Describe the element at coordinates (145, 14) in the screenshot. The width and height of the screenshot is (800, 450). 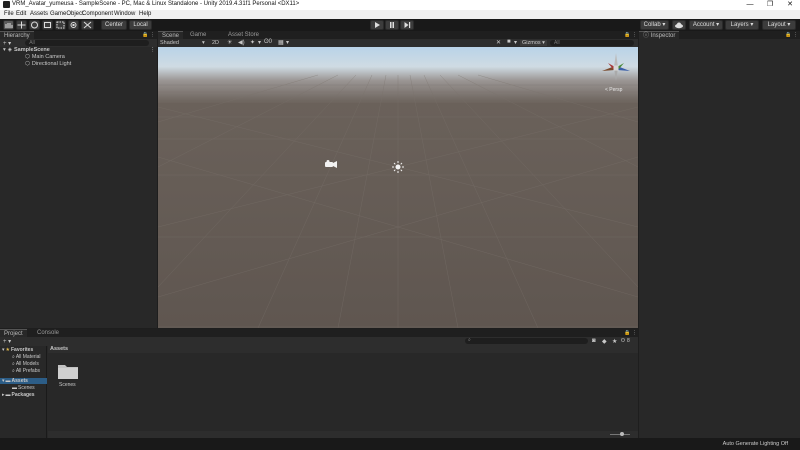
I see `menu-help: Help` at that location.